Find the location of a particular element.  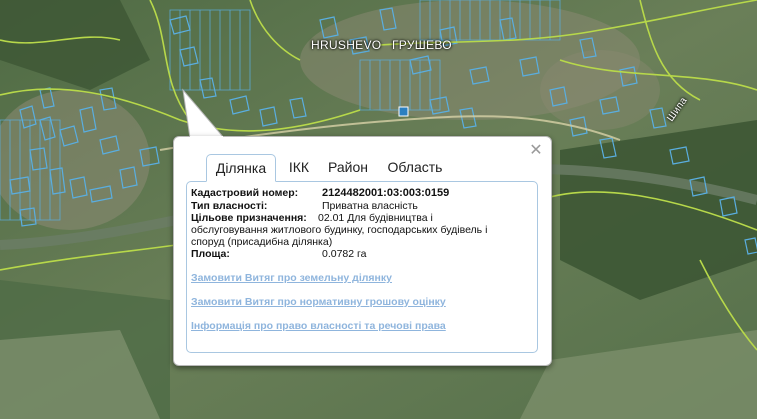

purpose-label: Цільове призначення: is located at coordinates (249, 218).